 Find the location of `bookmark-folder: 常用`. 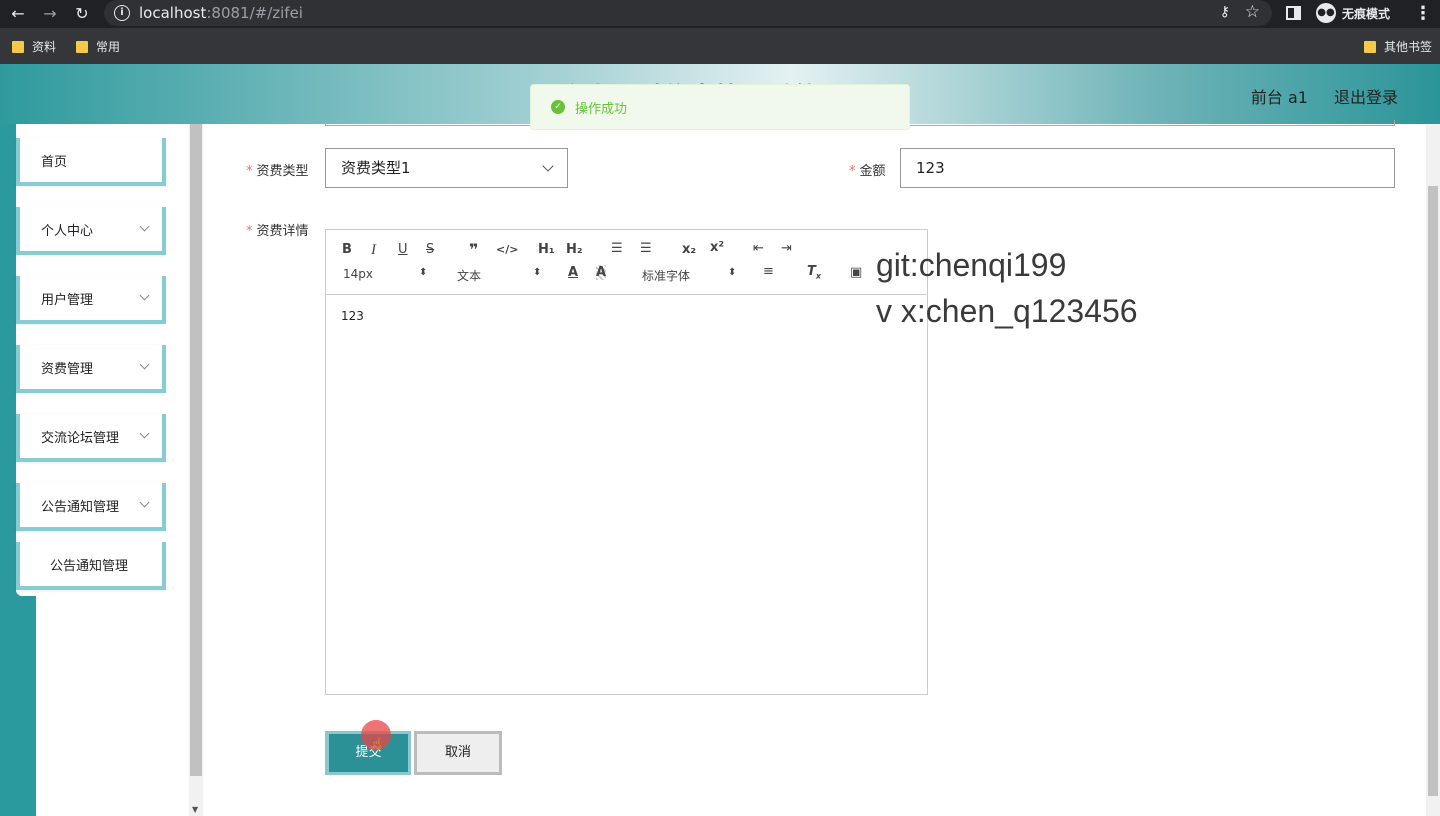

bookmark-folder: 常用 is located at coordinates (98, 46).